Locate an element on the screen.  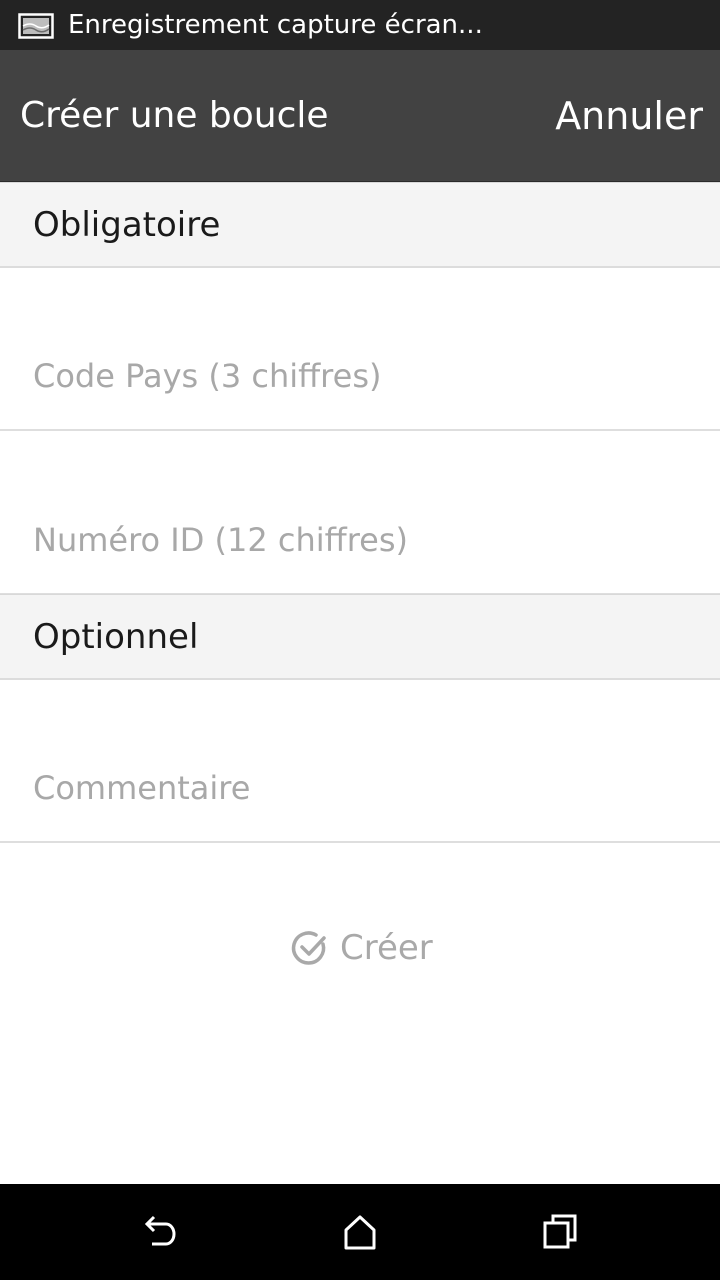
check-circle-icon is located at coordinates (308, 948).